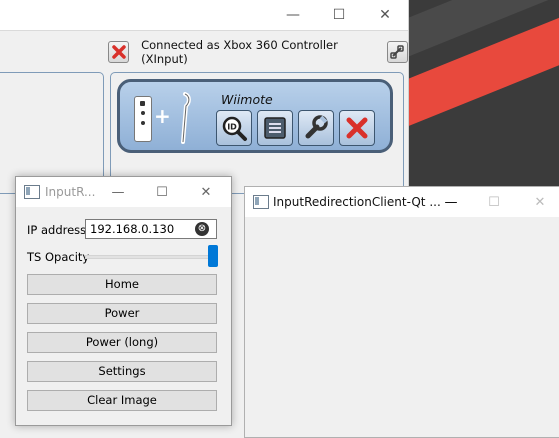 This screenshot has width=559, height=438. I want to click on disconnect-x-icon, so click(118, 52).